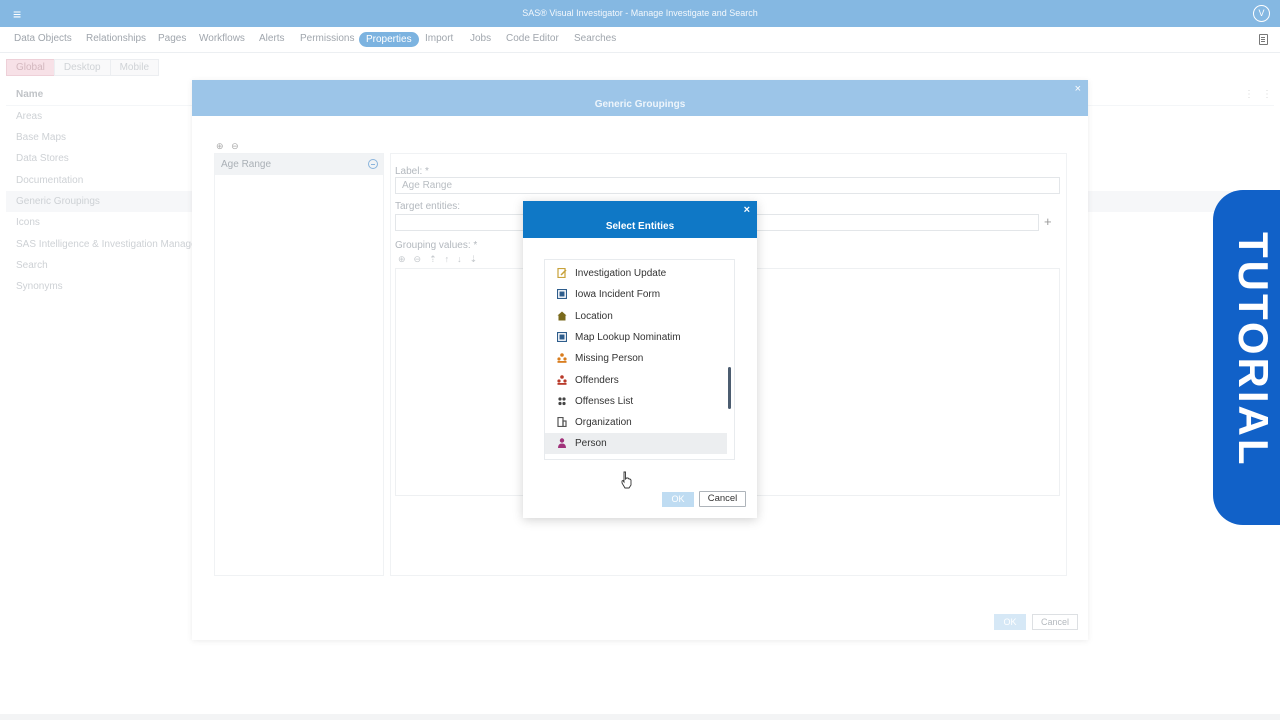 Image resolution: width=1280 pixels, height=720 pixels. What do you see at coordinates (406, 259) in the screenshot?
I see `add-value-icon: ⊕` at bounding box center [406, 259].